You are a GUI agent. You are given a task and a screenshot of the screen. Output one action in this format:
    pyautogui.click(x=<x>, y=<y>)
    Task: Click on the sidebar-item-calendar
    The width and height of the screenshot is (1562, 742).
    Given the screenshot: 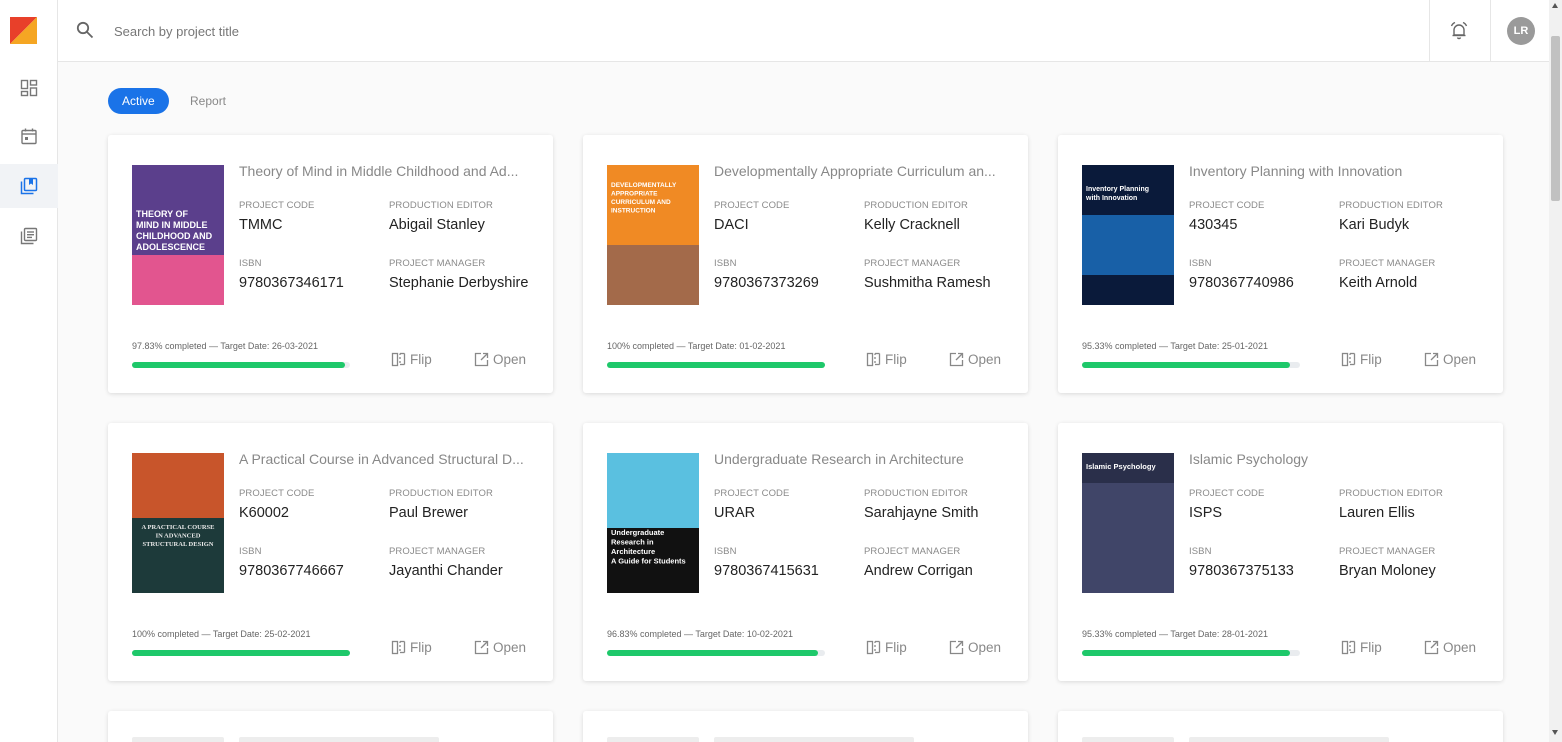 What is the action you would take?
    pyautogui.click(x=29, y=136)
    